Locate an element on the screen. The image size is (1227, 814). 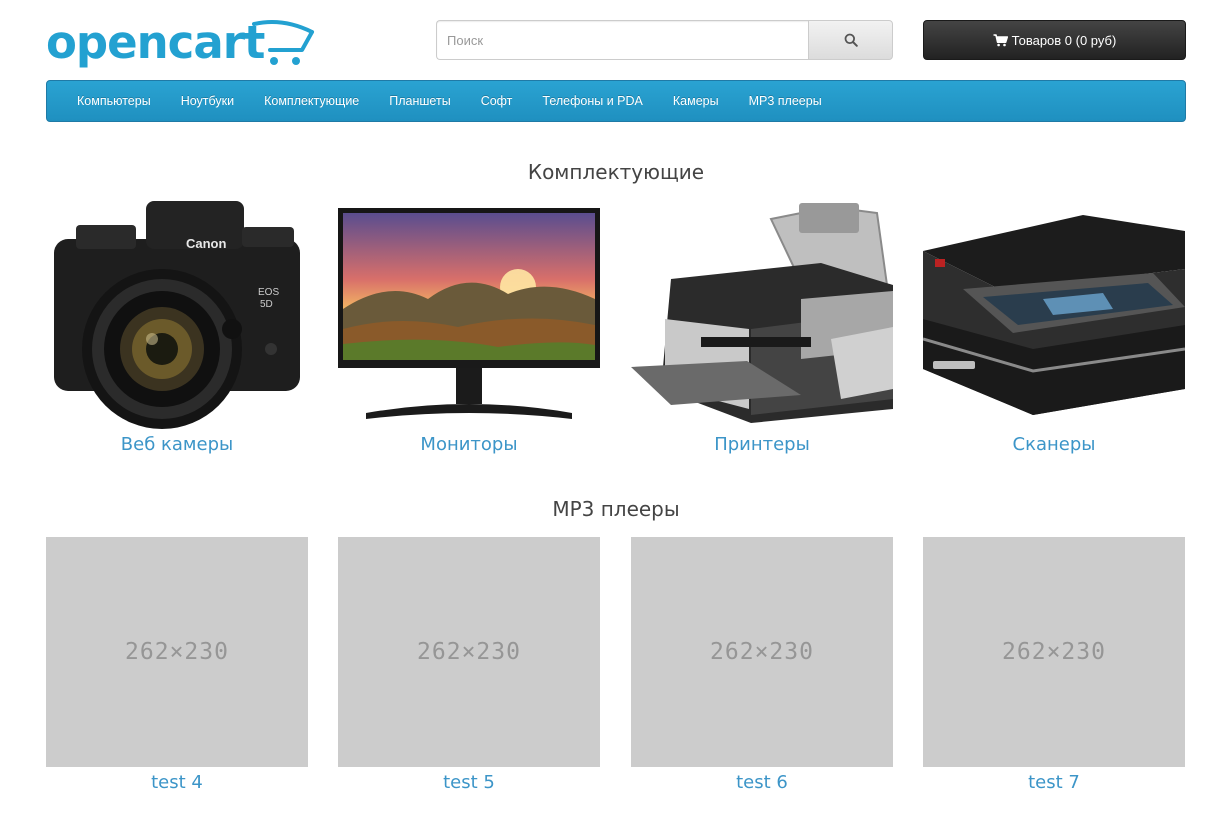
menu-item-phones: Телефоны и PDA is located at coordinates (592, 101).